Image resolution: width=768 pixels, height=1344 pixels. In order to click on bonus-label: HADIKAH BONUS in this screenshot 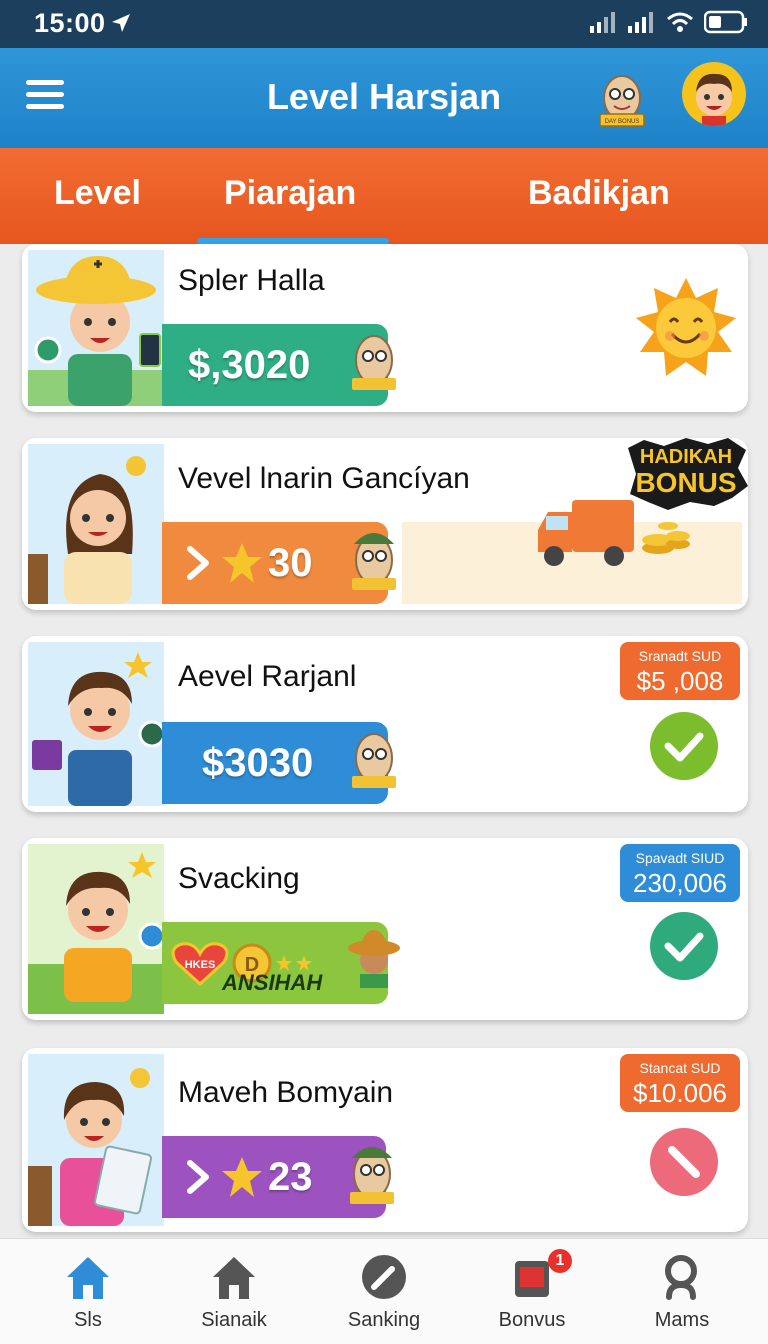, I will do `click(686, 471)`.